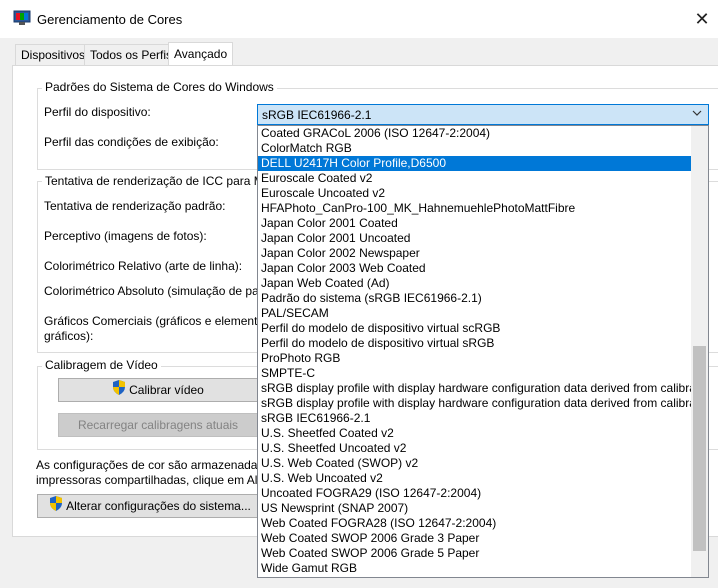 Image resolution: width=718 pixels, height=588 pixels. Describe the element at coordinates (359, 19) in the screenshot. I see `title-bar: Gerenciamento de Cores ✕` at that location.